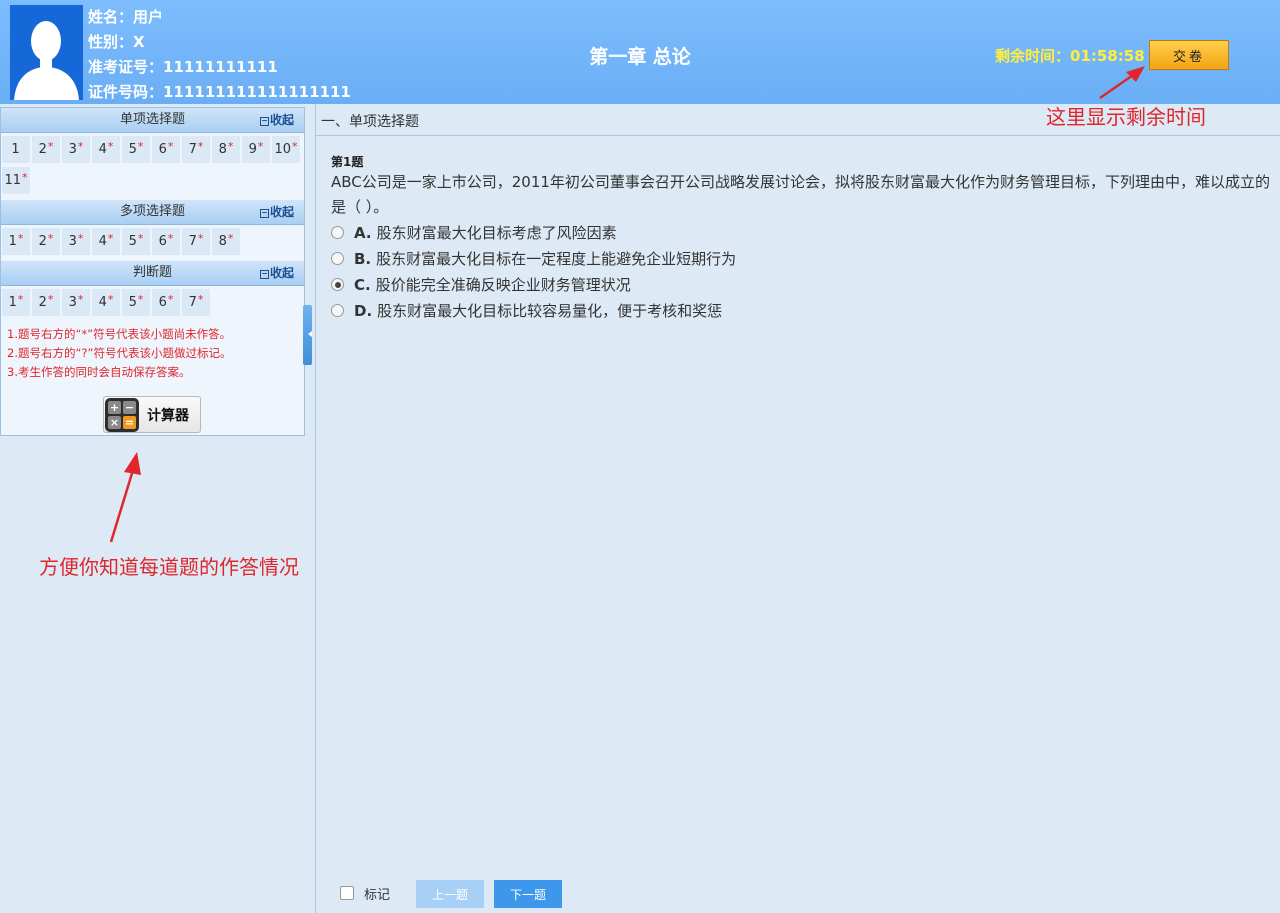 This screenshot has width=1280, height=913. I want to click on mark-checkbox, so click(347, 893).